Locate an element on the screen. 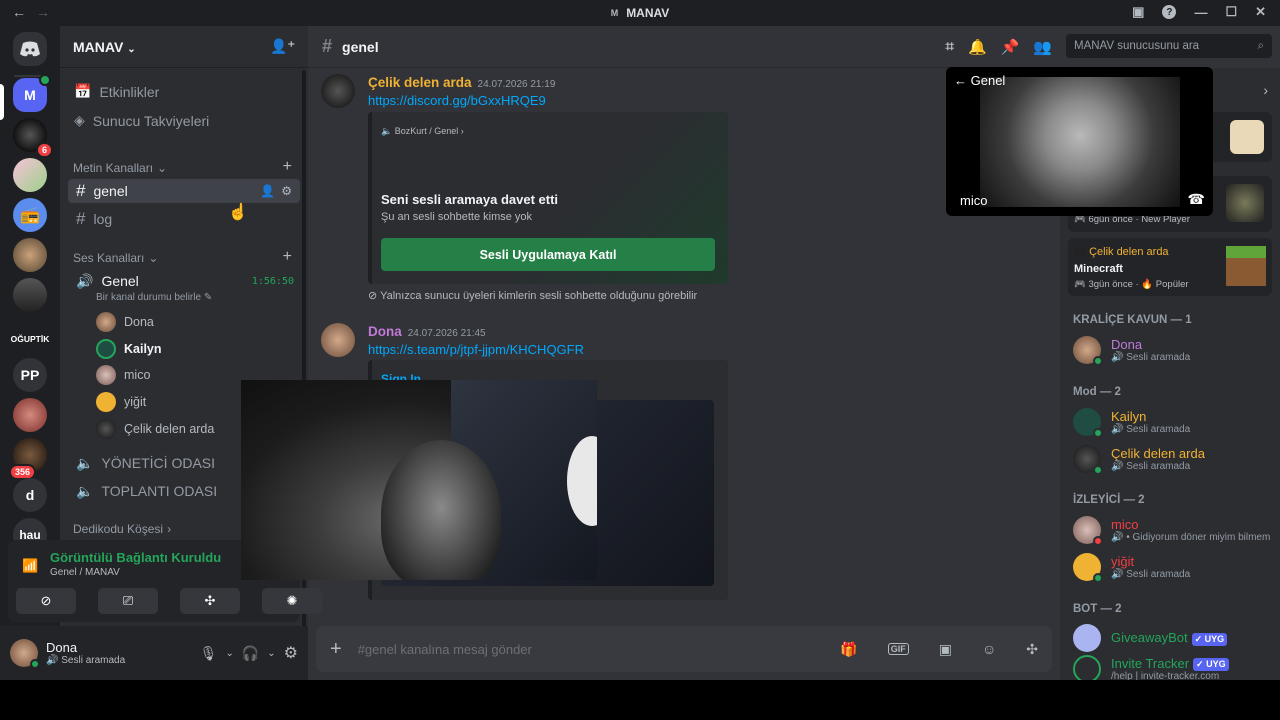 The image size is (1280, 720). message-author: Çelik delen arda is located at coordinates (420, 82).